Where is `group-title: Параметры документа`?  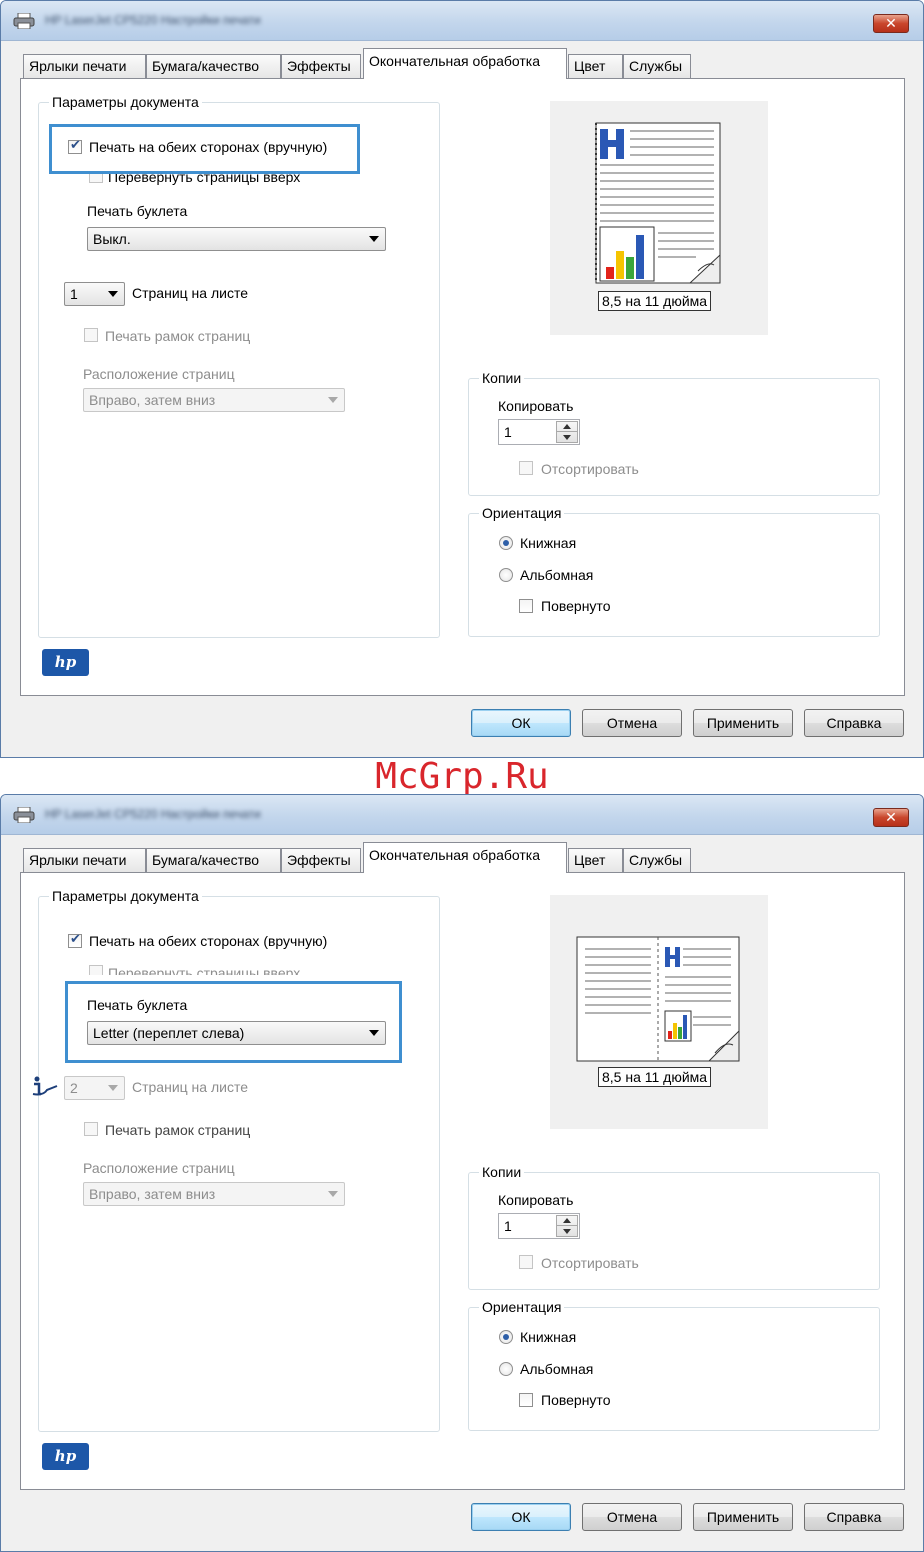
group-title: Параметры документа is located at coordinates (125, 896).